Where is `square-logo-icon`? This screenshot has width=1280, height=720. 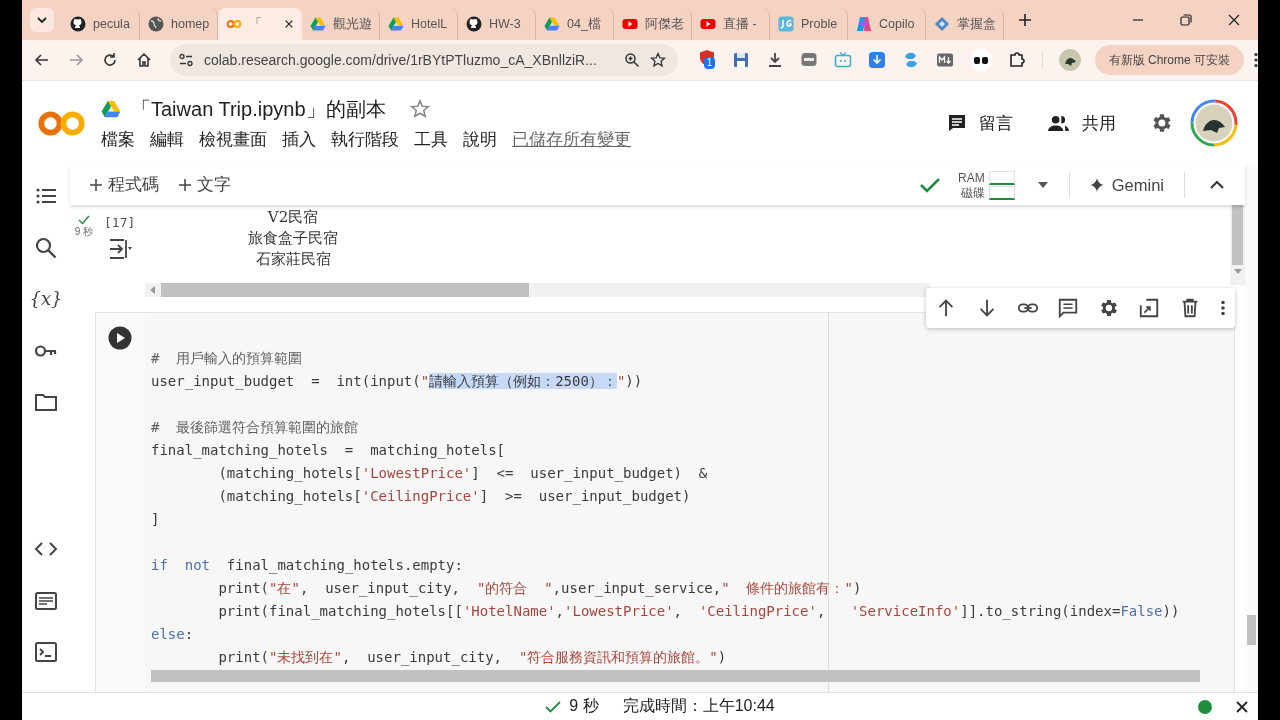 square-logo-icon is located at coordinates (786, 24).